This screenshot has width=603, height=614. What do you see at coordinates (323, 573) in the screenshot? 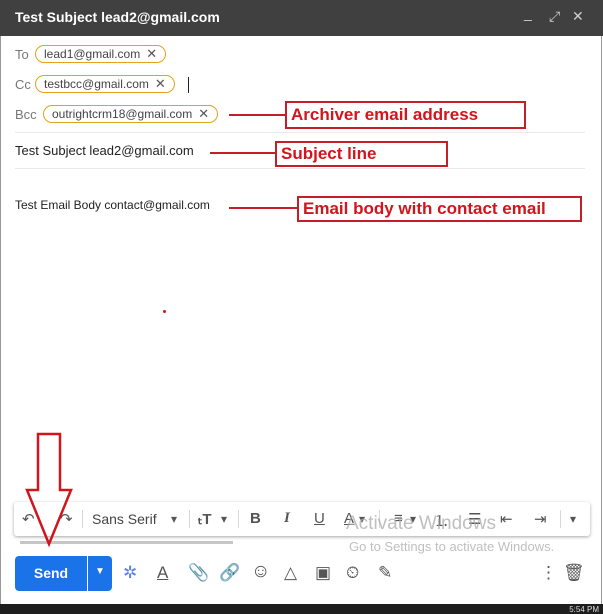
I see `insert-photo-icon: ▣` at bounding box center [323, 573].